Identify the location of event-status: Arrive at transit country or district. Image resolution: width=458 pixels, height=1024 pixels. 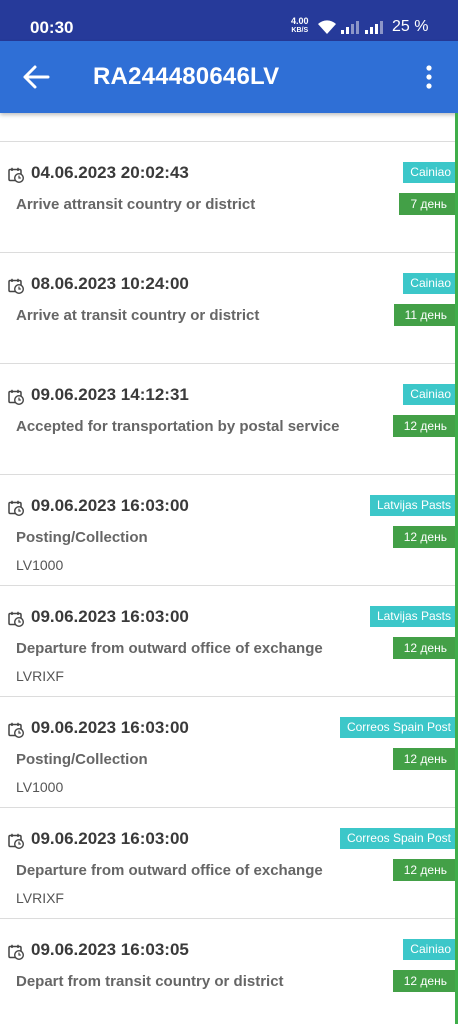
(138, 315).